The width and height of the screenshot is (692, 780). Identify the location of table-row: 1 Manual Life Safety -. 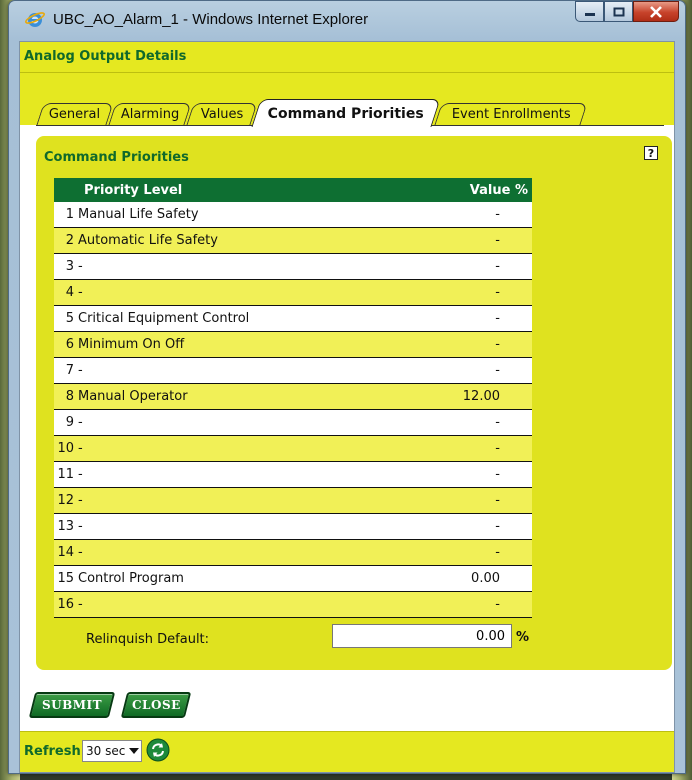
(293, 215).